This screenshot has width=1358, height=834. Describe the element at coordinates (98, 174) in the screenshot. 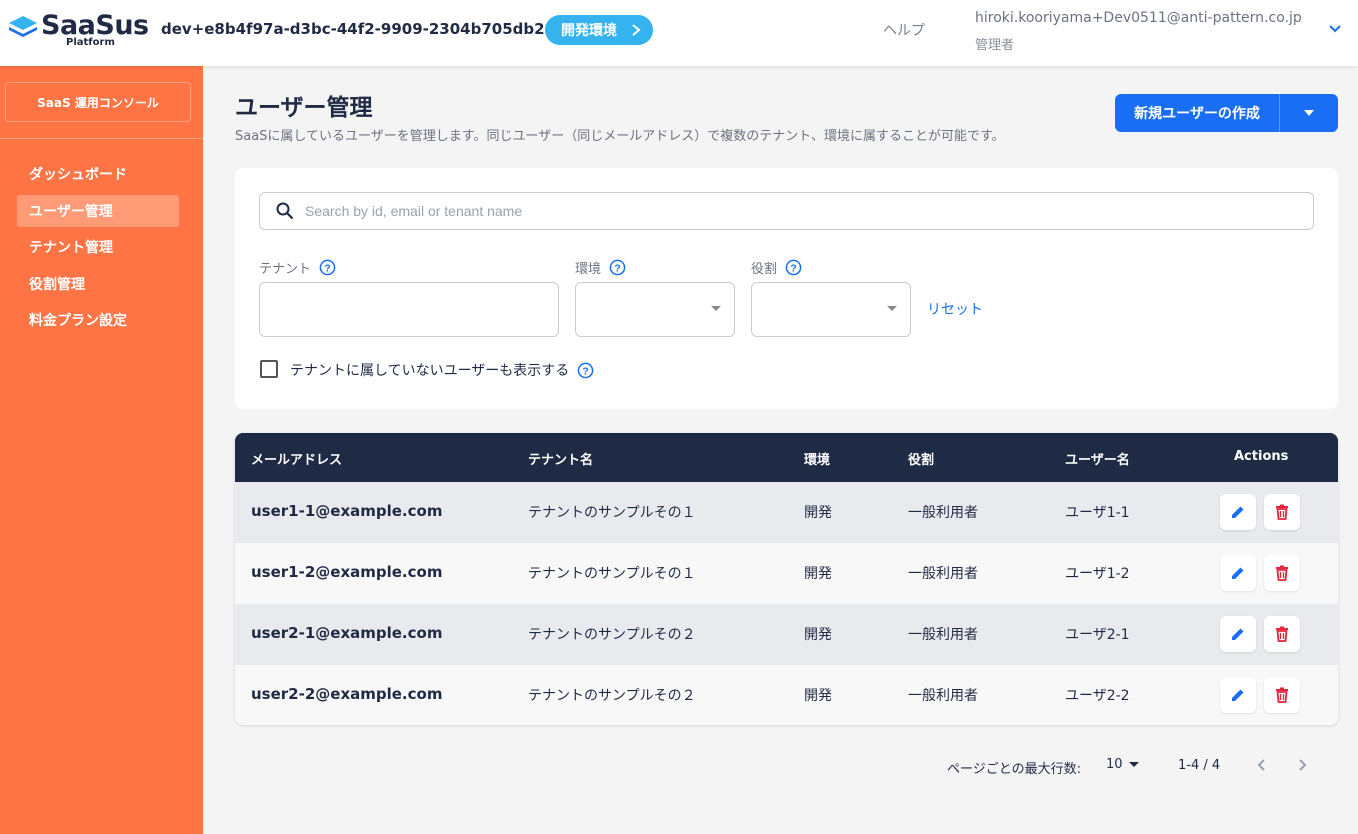

I see `sidebar-item-dashboard: ダッシュボード` at that location.